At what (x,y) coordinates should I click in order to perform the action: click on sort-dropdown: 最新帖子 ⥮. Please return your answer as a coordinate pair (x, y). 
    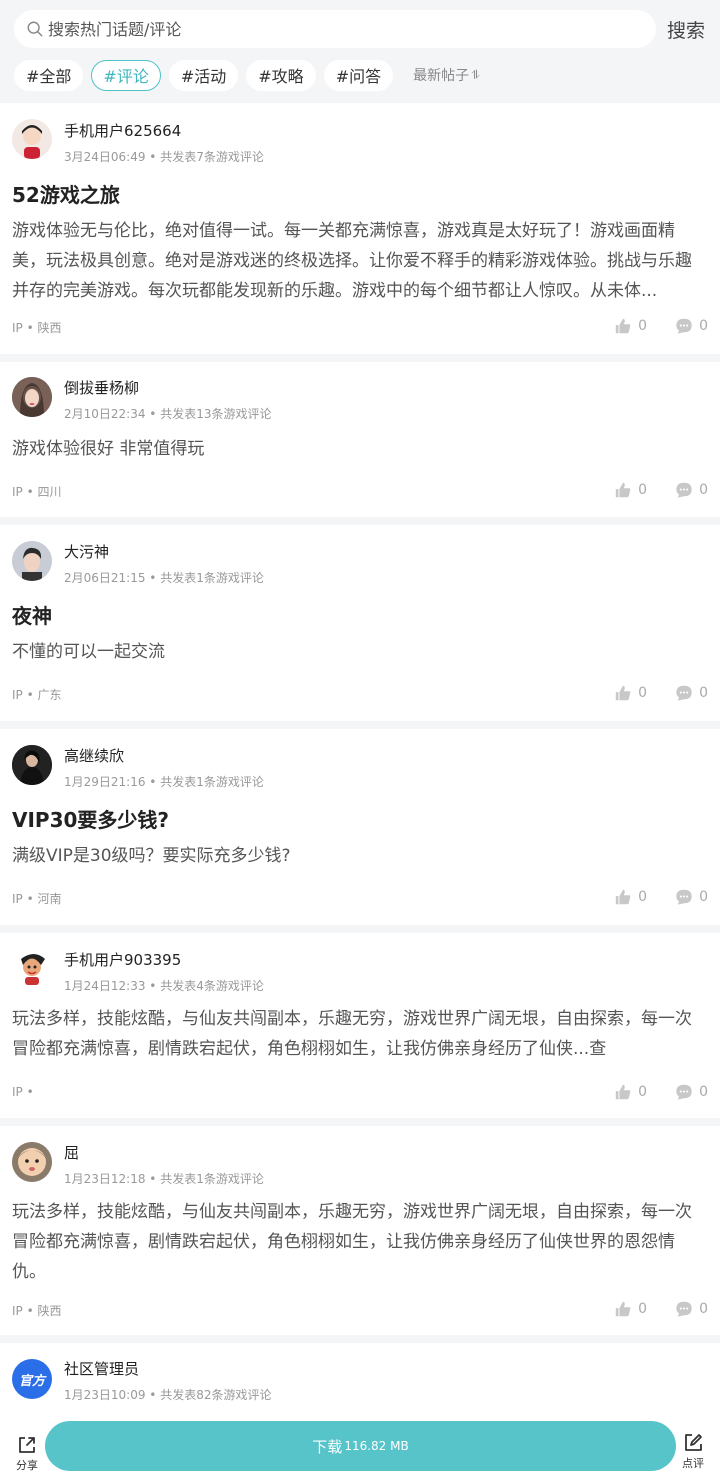
    Looking at the image, I should click on (446, 75).